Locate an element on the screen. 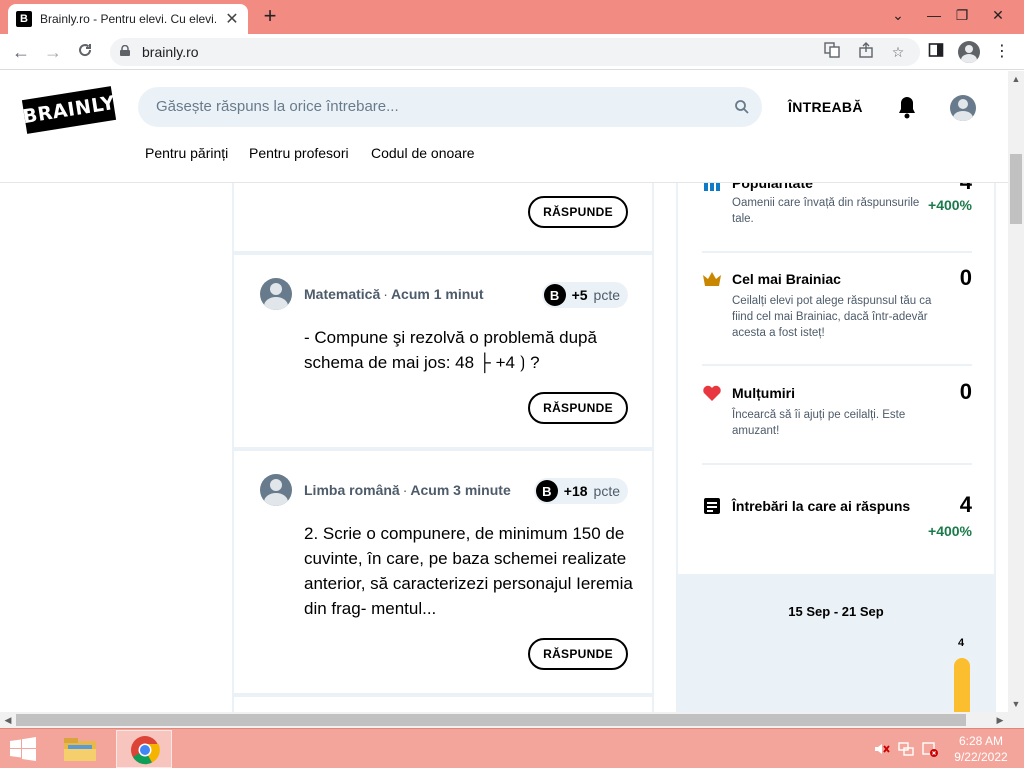 The width and height of the screenshot is (1024, 768). search-icon is located at coordinates (742, 107).